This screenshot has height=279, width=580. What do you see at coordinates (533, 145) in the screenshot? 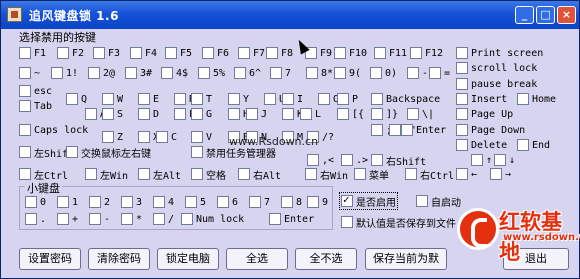
I see `key-checkbox-end: End` at bounding box center [533, 145].